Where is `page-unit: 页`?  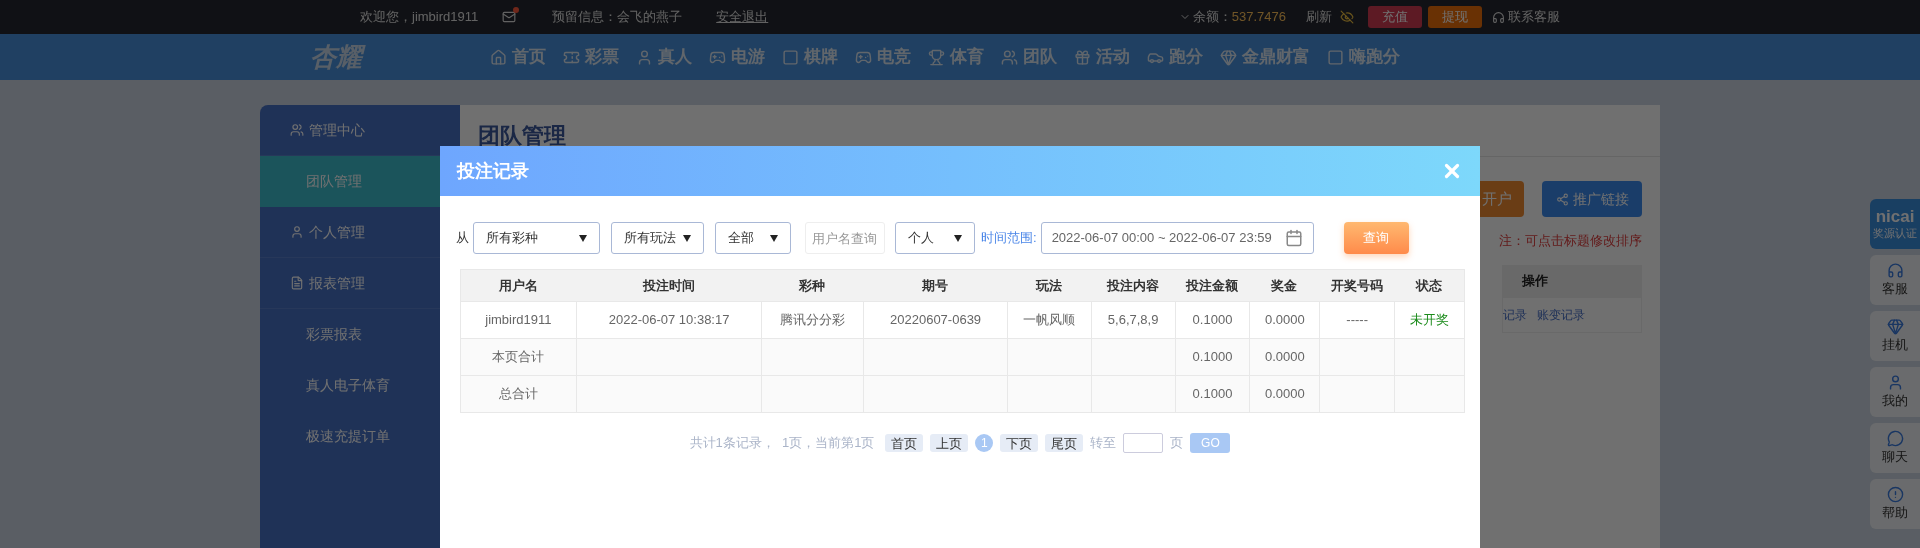 page-unit: 页 is located at coordinates (1177, 443).